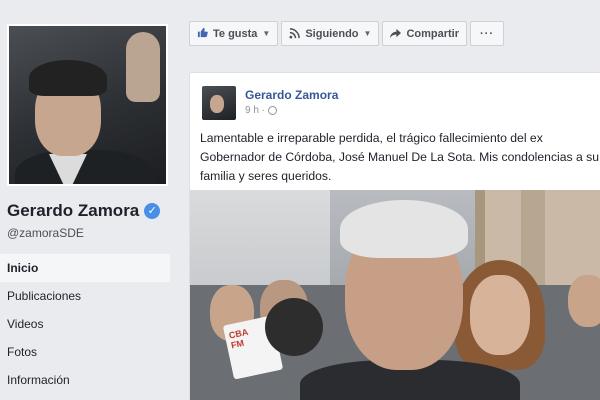 The width and height of the screenshot is (600, 400). Describe the element at coordinates (68, 78) in the screenshot. I see `profile-picture-hair` at that location.